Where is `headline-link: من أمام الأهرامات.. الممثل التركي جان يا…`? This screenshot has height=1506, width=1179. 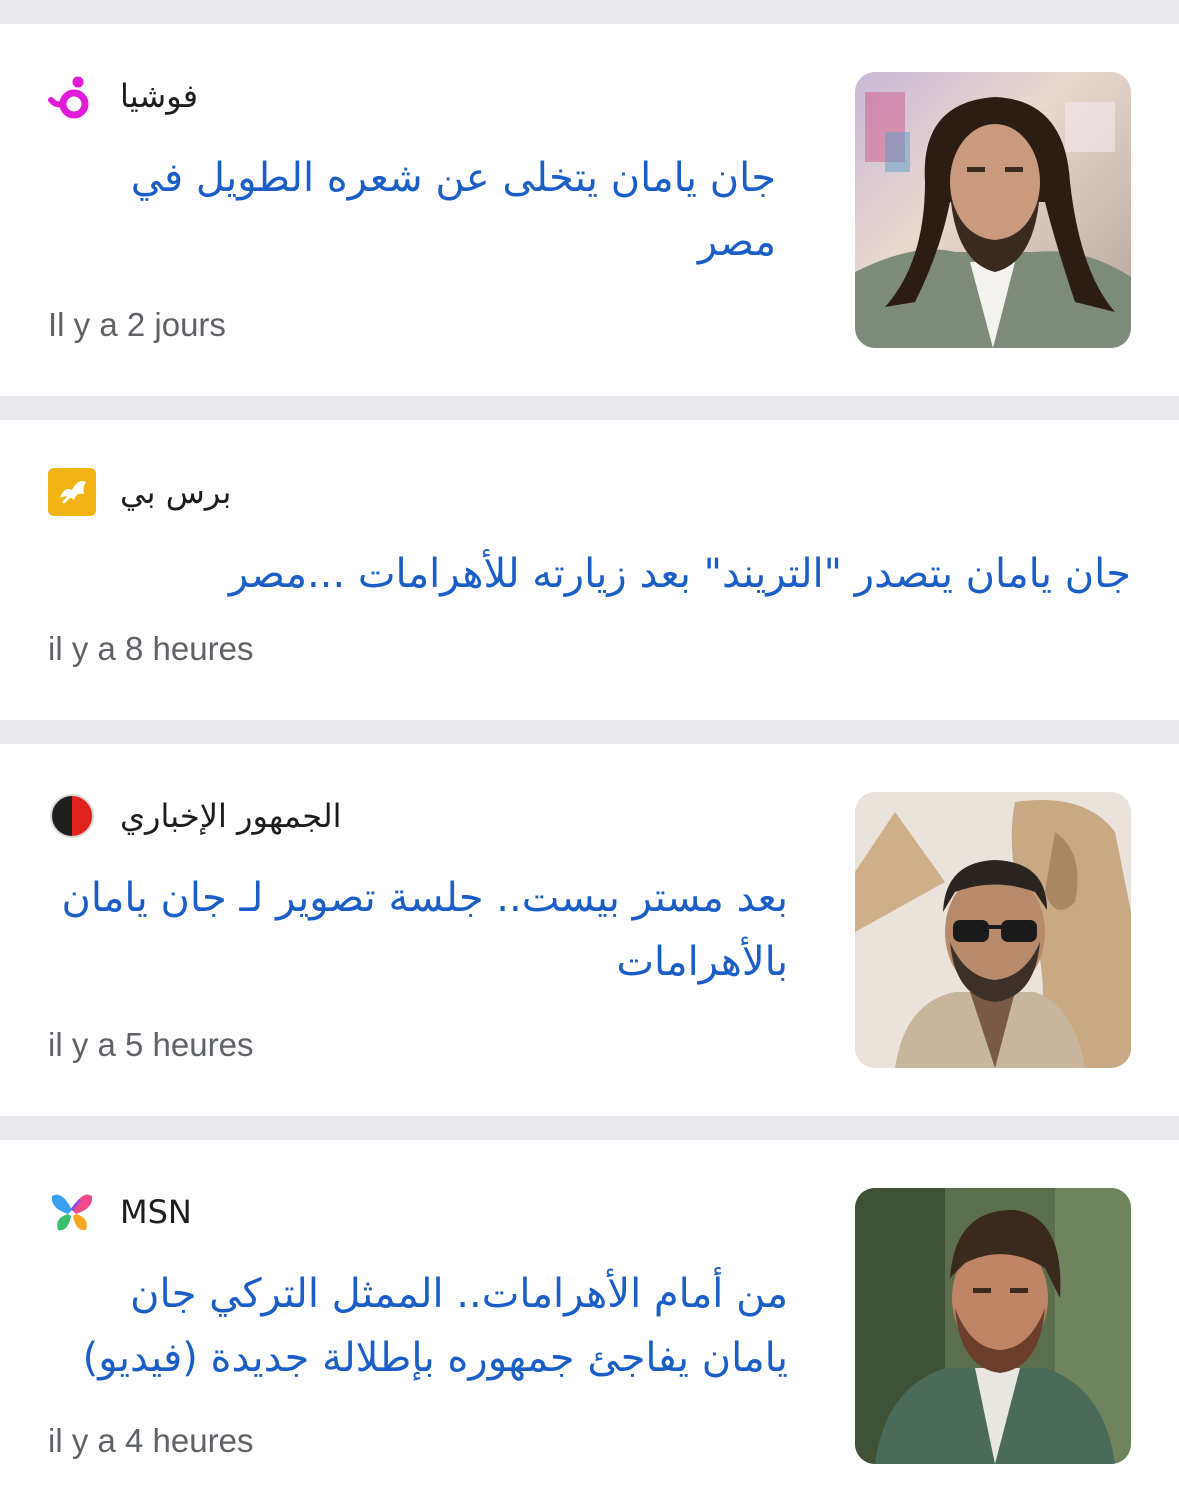
headline-link: من أمام الأهرامات.. الممثل التركي جان يا… is located at coordinates (418, 1326).